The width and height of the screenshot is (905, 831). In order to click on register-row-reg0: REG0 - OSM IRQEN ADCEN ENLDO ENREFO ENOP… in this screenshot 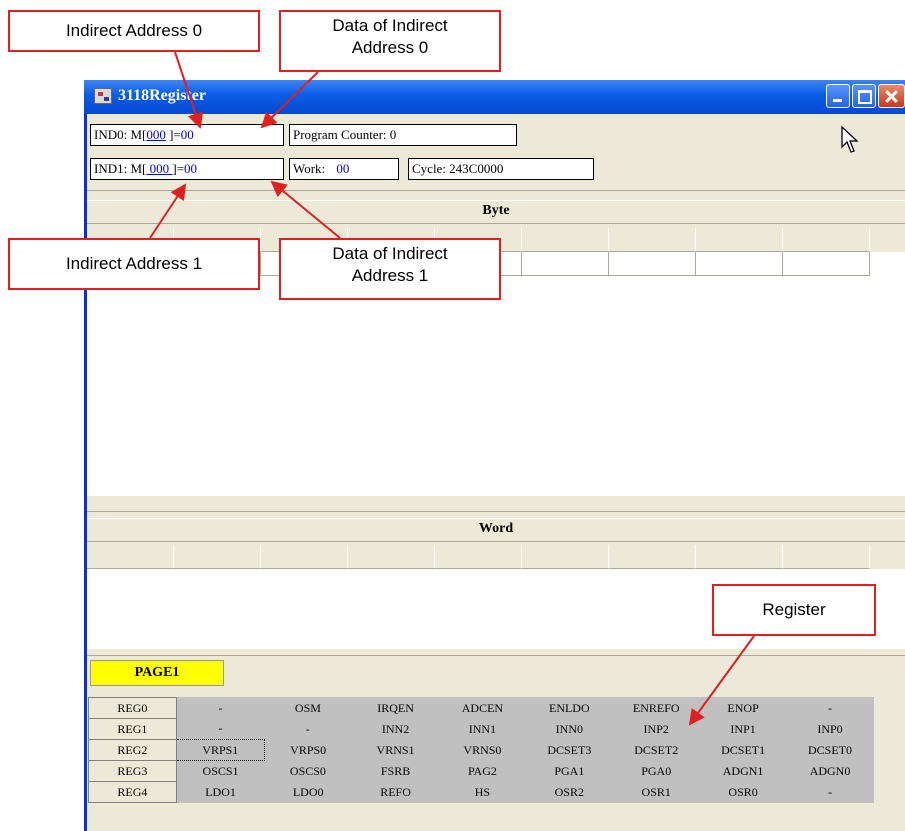, I will do `click(481, 708)`.